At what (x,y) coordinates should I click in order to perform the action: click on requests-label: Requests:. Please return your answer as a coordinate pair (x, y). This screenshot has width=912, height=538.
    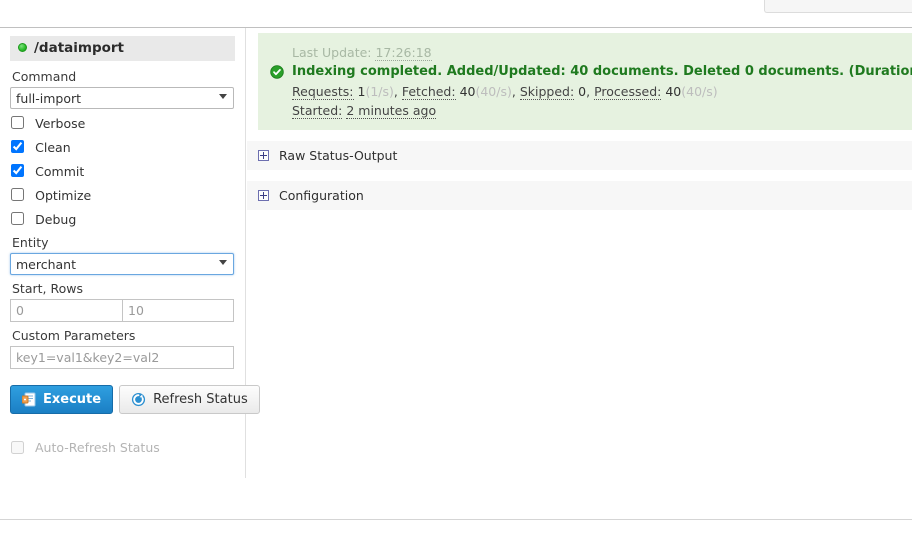
    Looking at the image, I should click on (323, 92).